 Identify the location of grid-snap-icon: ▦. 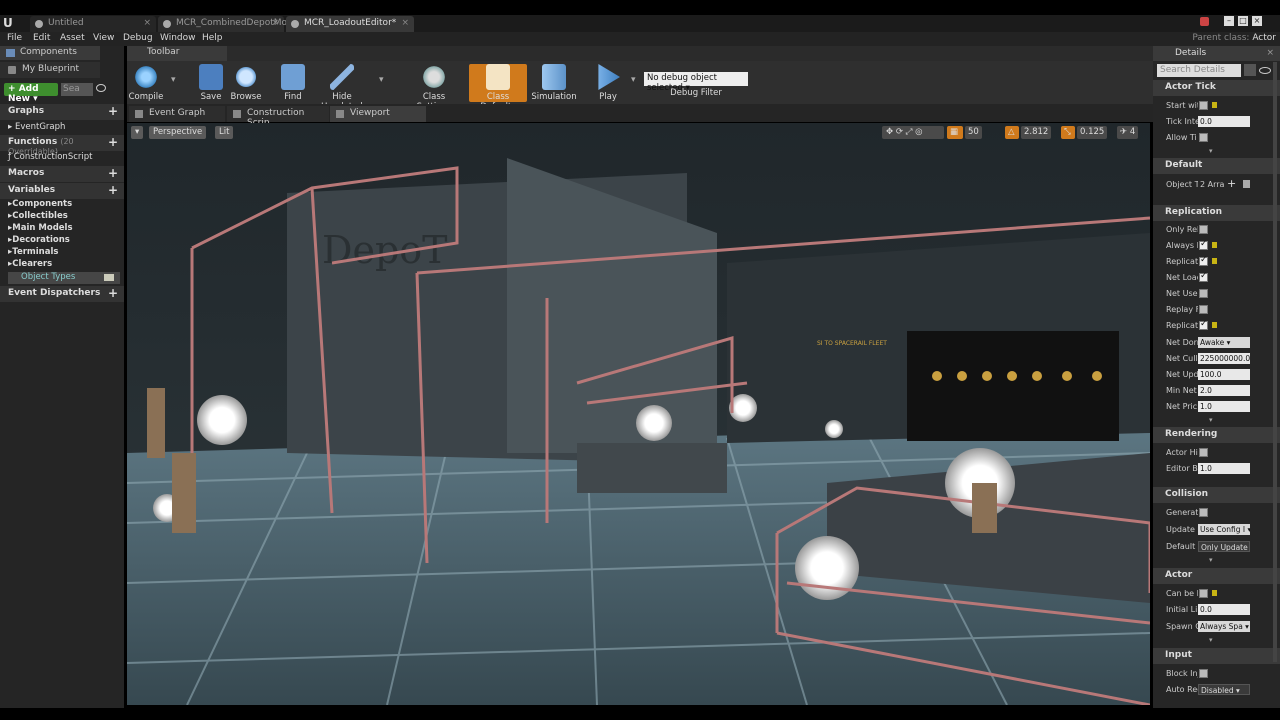
(955, 132).